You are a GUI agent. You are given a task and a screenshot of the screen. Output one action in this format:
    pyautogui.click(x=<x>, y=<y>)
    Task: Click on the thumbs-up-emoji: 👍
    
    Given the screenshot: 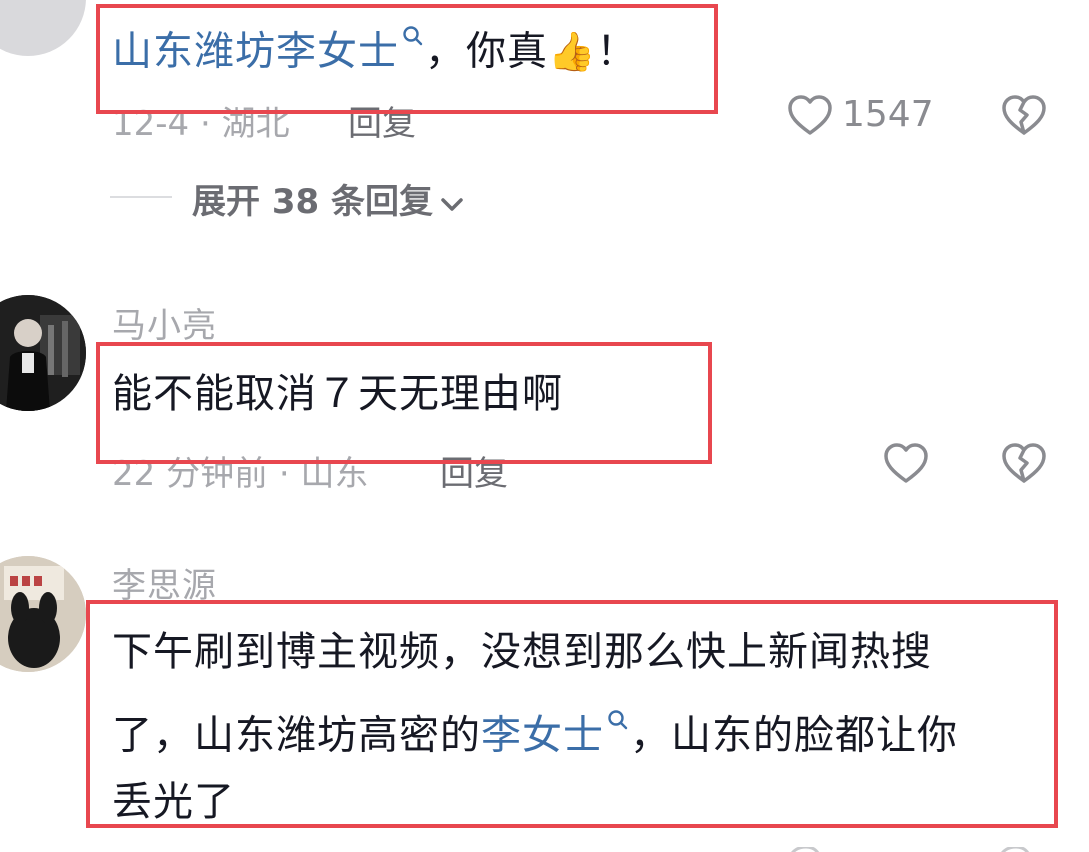 What is the action you would take?
    pyautogui.click(x=572, y=51)
    